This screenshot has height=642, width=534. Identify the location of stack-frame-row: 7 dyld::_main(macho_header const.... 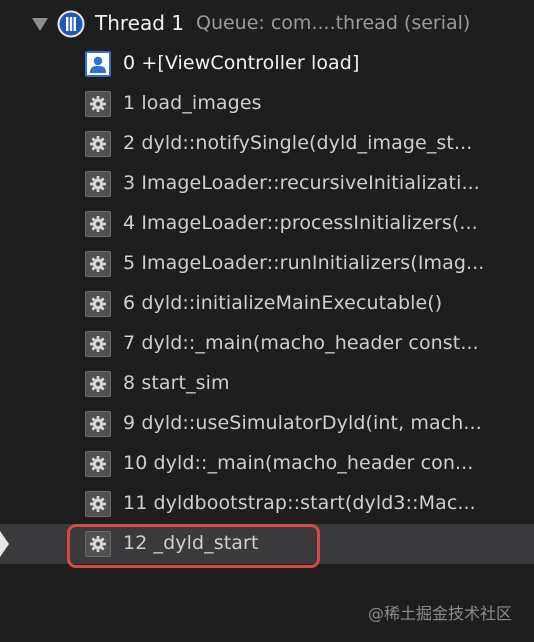
(267, 344).